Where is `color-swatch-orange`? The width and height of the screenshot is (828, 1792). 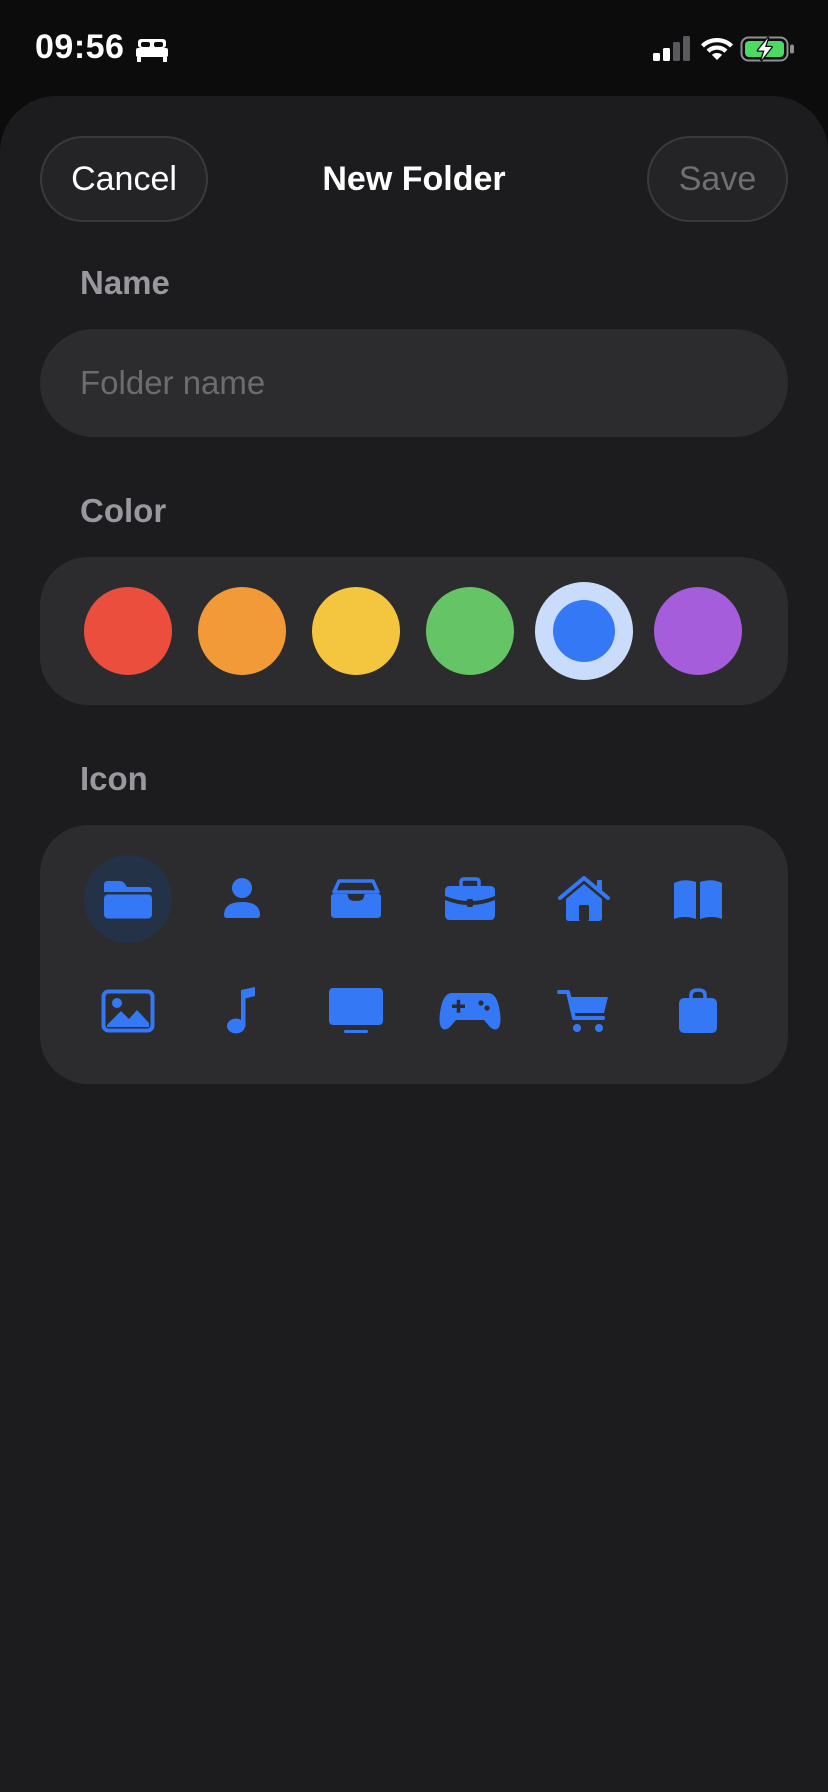 color-swatch-orange is located at coordinates (242, 631).